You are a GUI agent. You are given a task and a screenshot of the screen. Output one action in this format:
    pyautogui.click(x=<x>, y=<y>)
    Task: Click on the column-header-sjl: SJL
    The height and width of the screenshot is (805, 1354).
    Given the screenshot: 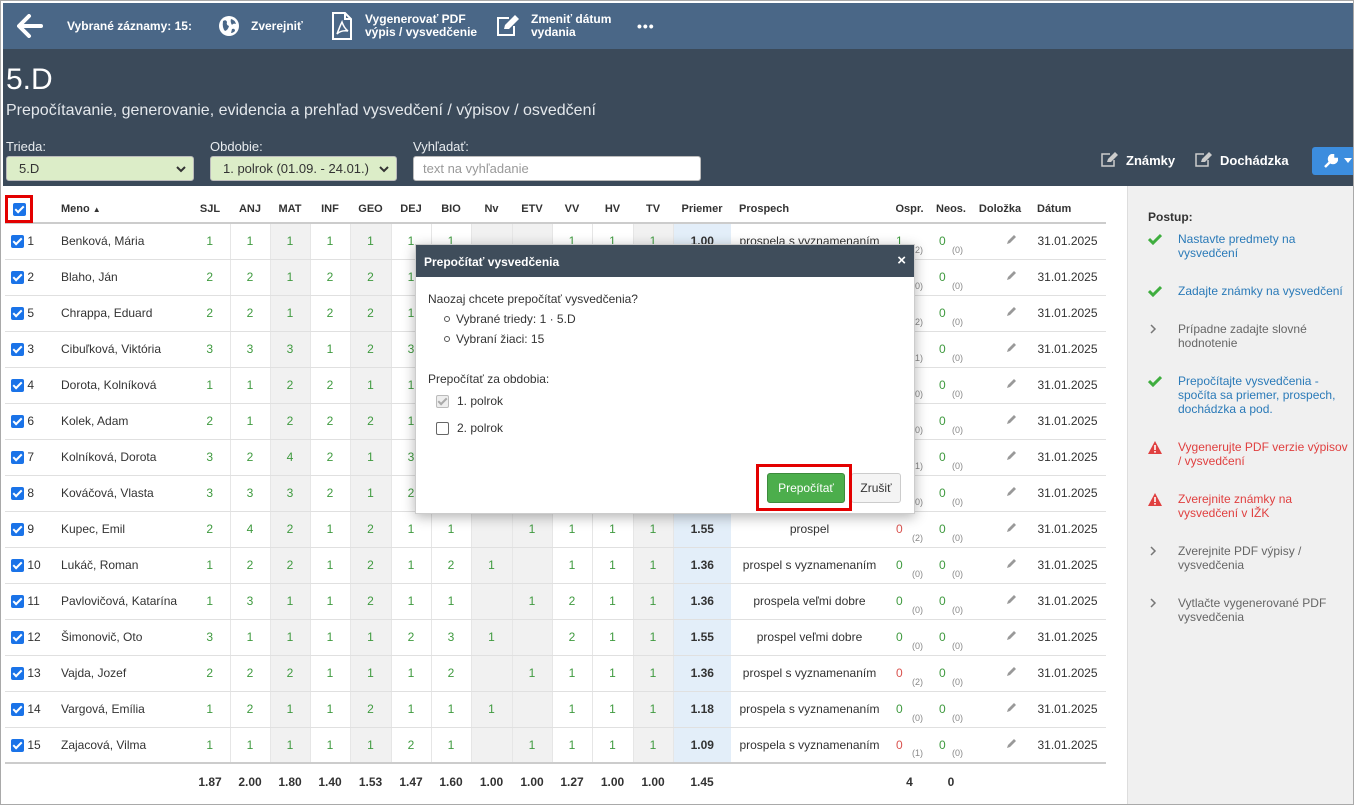 What is the action you would take?
    pyautogui.click(x=210, y=210)
    